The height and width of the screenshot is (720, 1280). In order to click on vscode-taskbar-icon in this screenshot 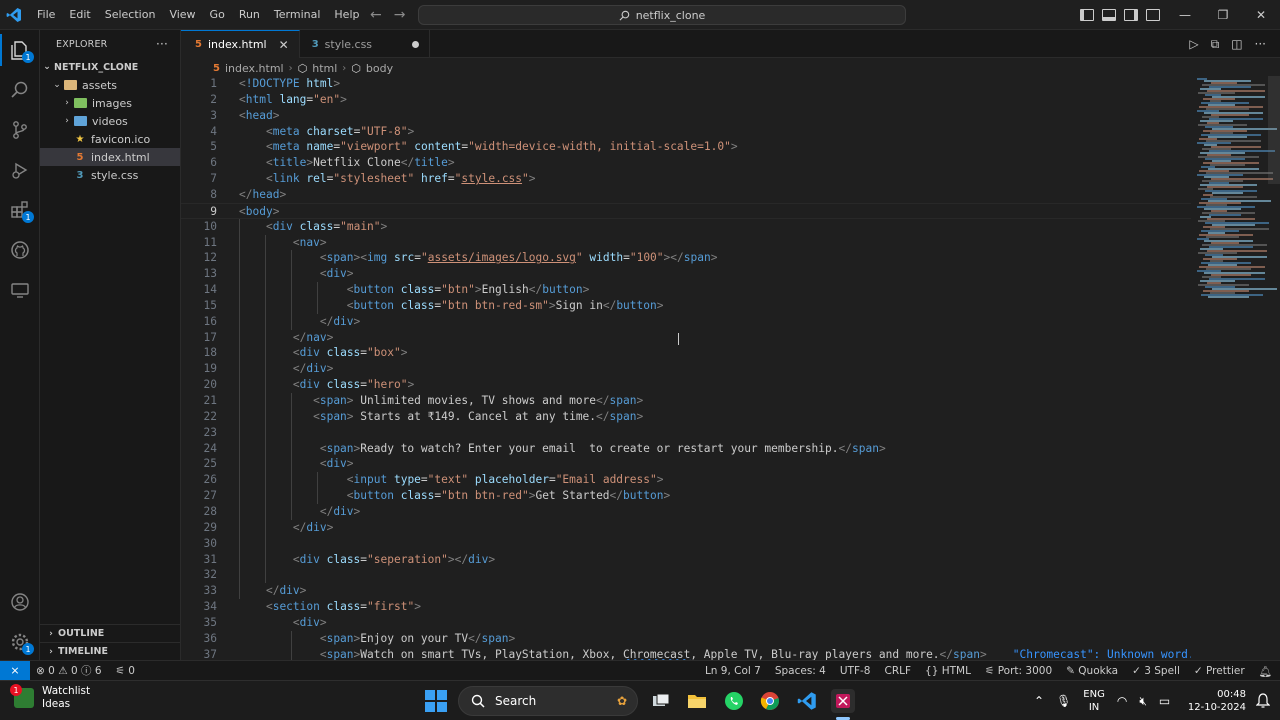, I will do `click(807, 701)`.